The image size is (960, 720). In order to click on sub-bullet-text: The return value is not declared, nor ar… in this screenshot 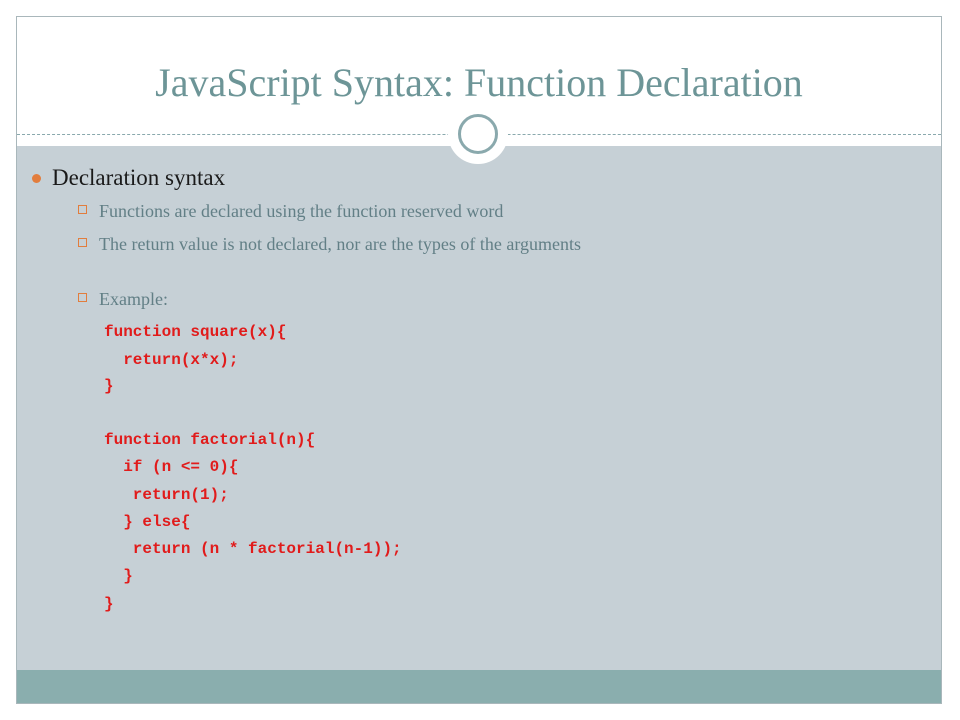, I will do `click(340, 244)`.